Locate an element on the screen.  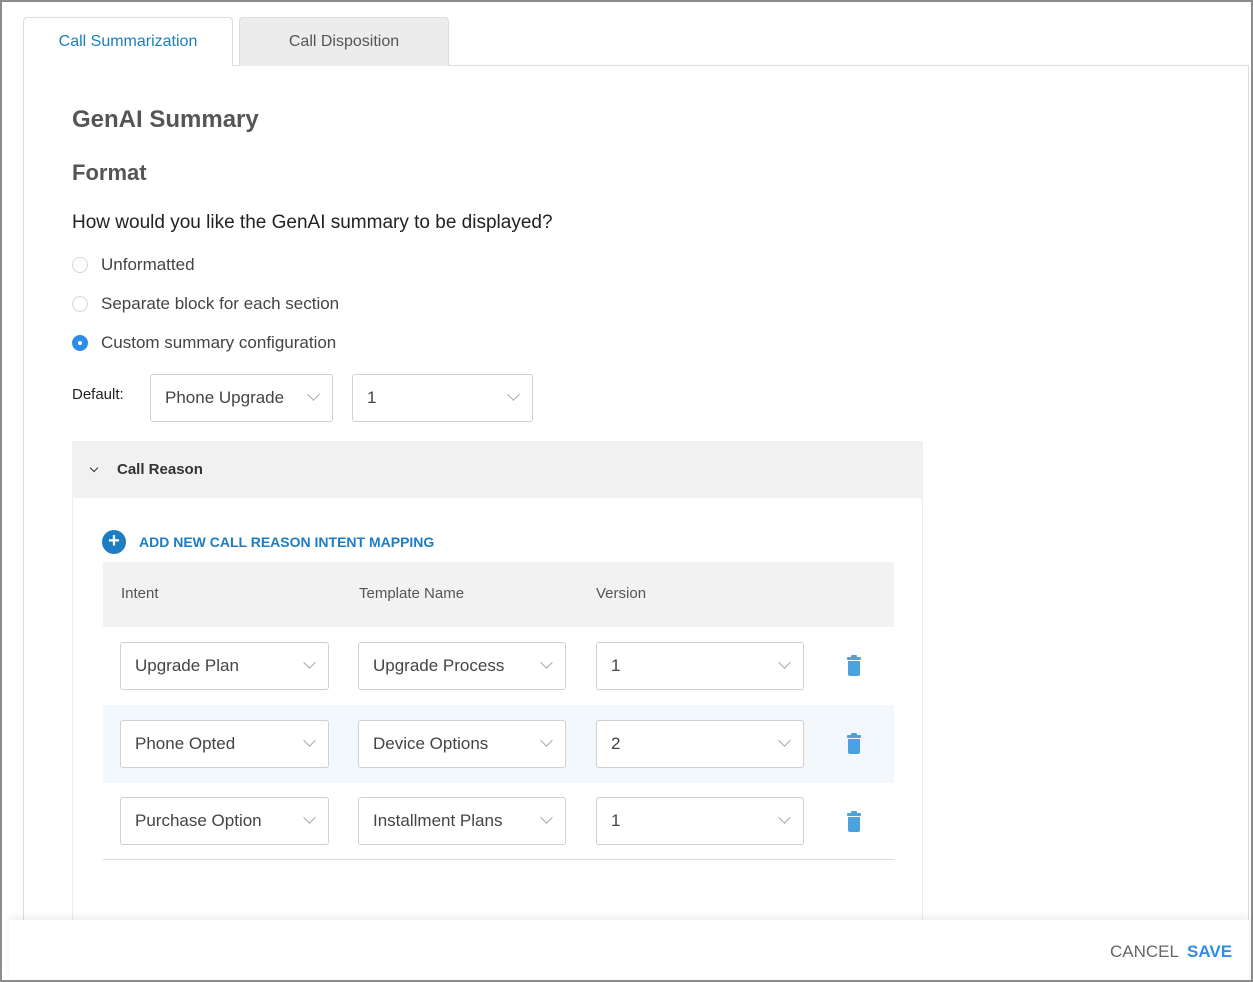
footer-bar is located at coordinates (629, 949).